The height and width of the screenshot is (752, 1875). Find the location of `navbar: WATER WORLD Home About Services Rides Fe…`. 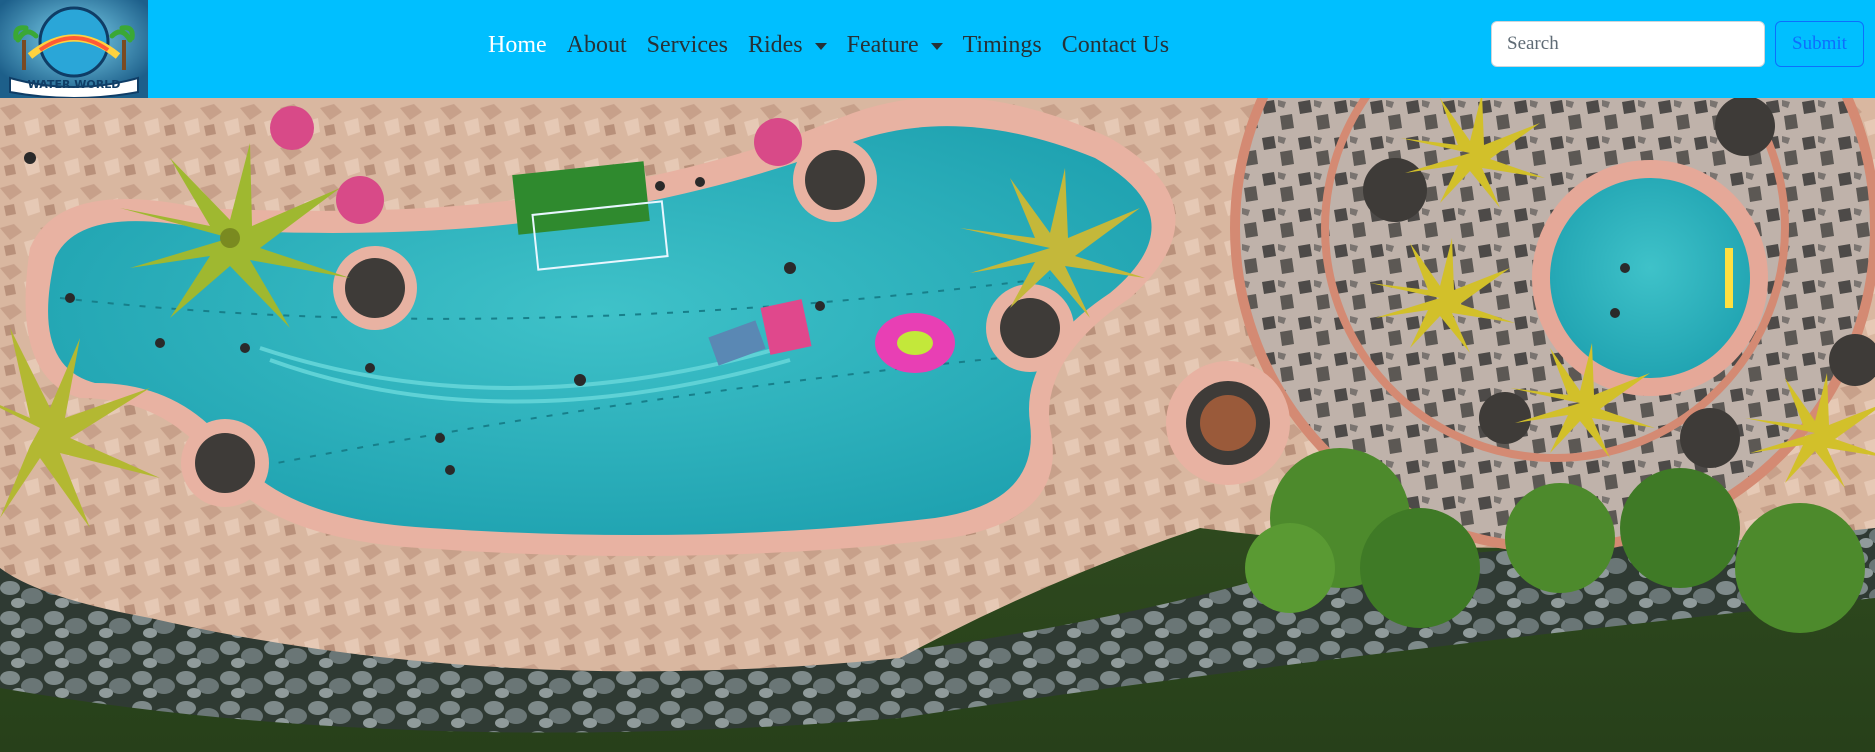

navbar: WATER WORLD Home About Services Rides Fe… is located at coordinates (937, 49).